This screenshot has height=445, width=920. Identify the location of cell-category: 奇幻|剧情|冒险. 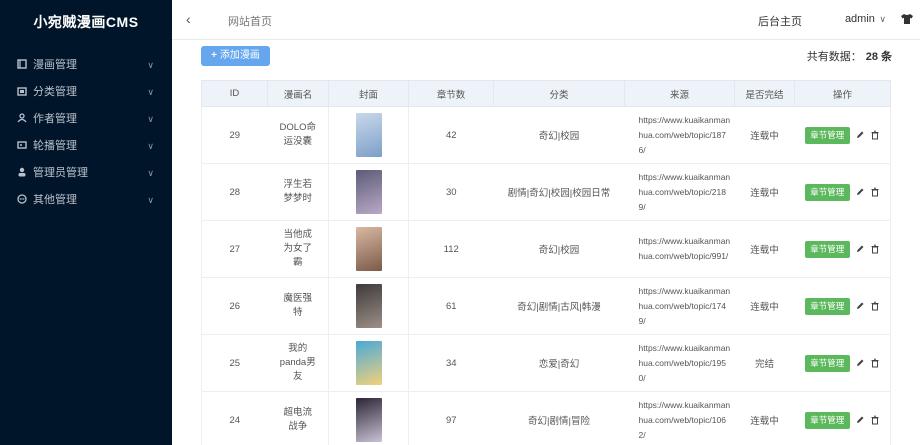
(559, 418).